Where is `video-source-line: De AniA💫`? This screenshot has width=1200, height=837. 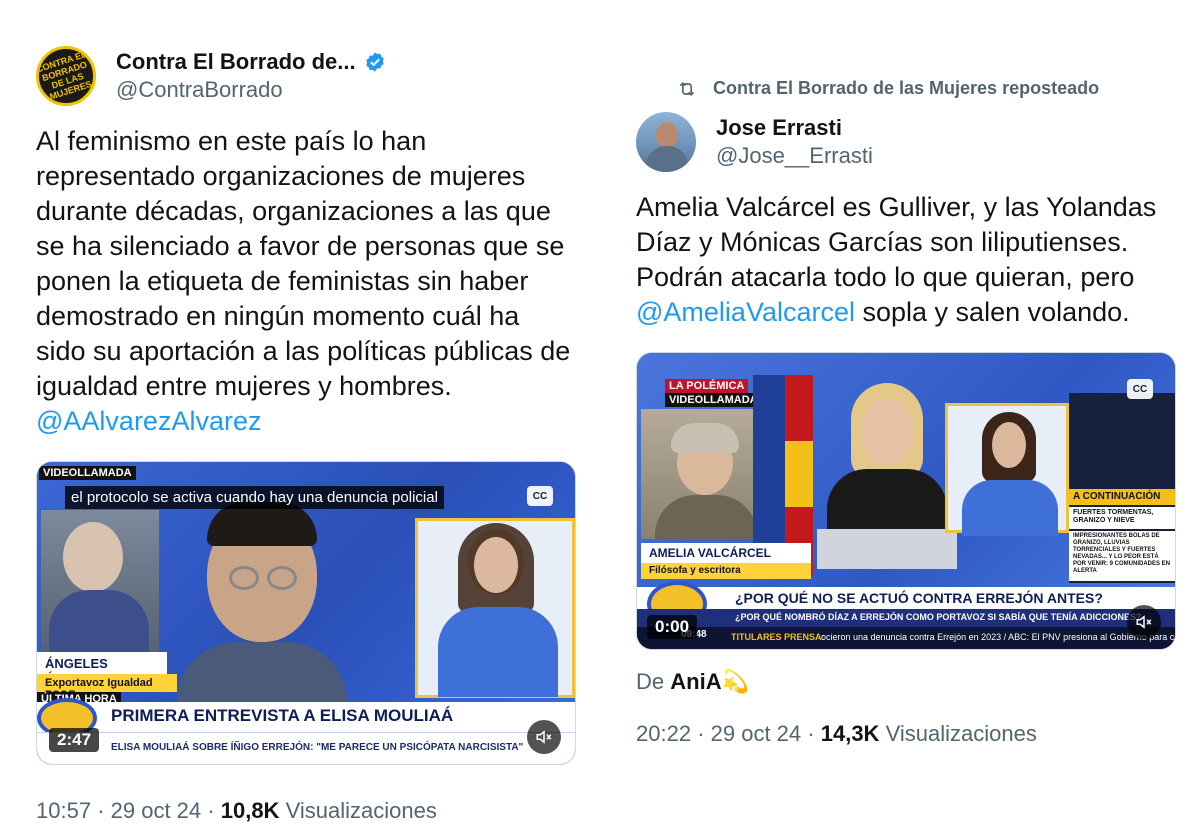
video-source-line: De AniA💫 is located at coordinates (906, 682).